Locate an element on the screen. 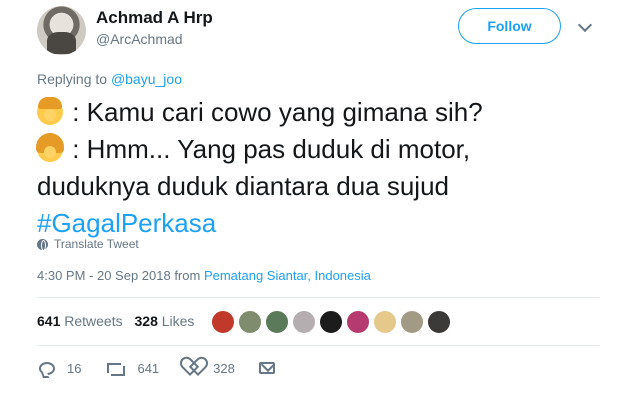 This screenshot has height=401, width=635. like-count: 328 is located at coordinates (224, 368).